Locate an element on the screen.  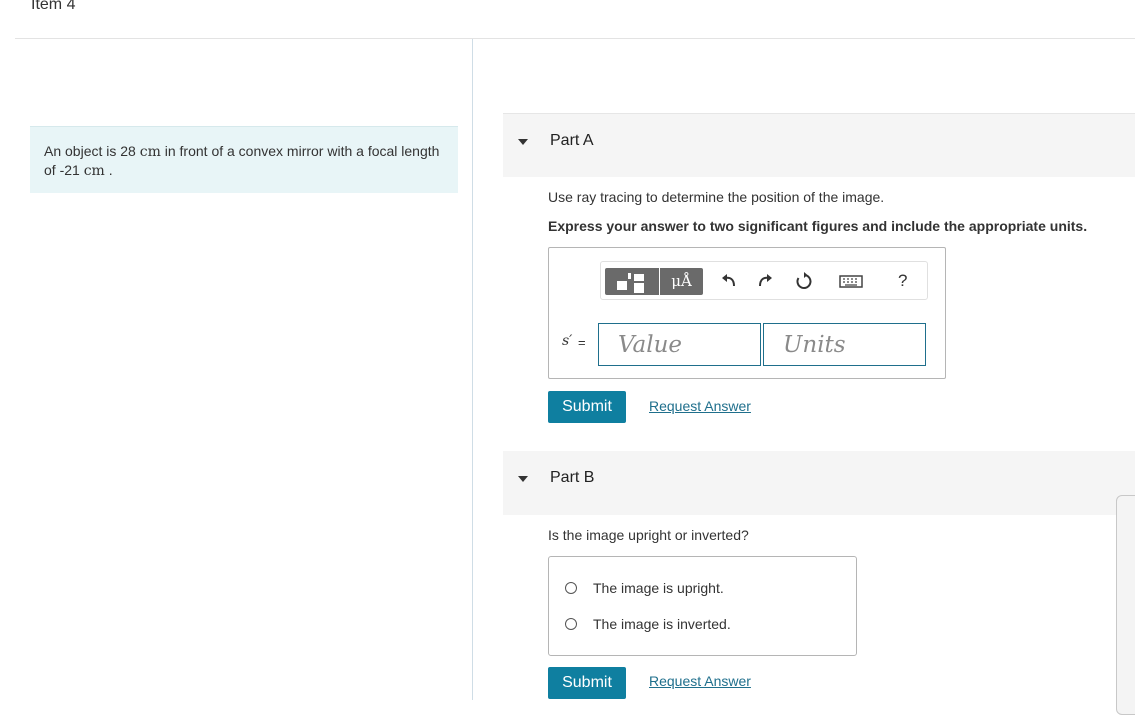
math-toolbar: μÅ ? is located at coordinates (764, 280).